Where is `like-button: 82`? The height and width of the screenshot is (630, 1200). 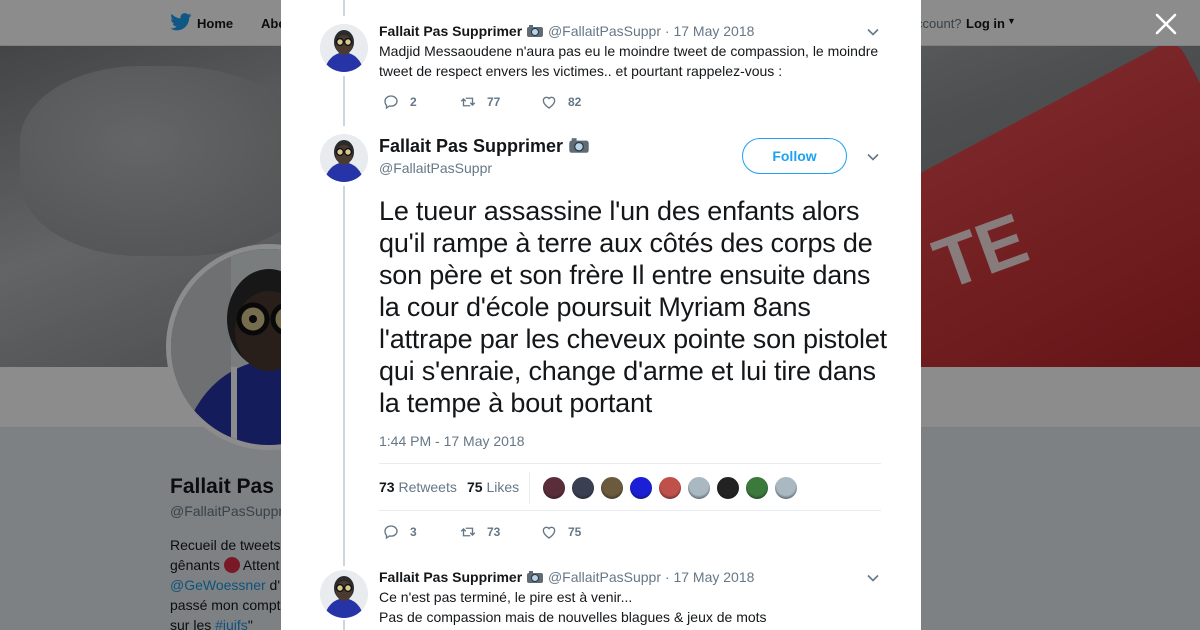
like-button: 82 is located at coordinates (560, 102).